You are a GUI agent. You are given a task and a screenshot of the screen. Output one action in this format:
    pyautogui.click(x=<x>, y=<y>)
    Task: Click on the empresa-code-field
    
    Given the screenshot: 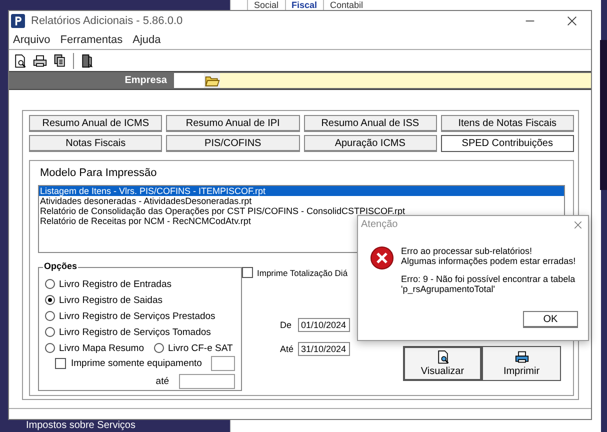 What is the action you would take?
    pyautogui.click(x=189, y=80)
    